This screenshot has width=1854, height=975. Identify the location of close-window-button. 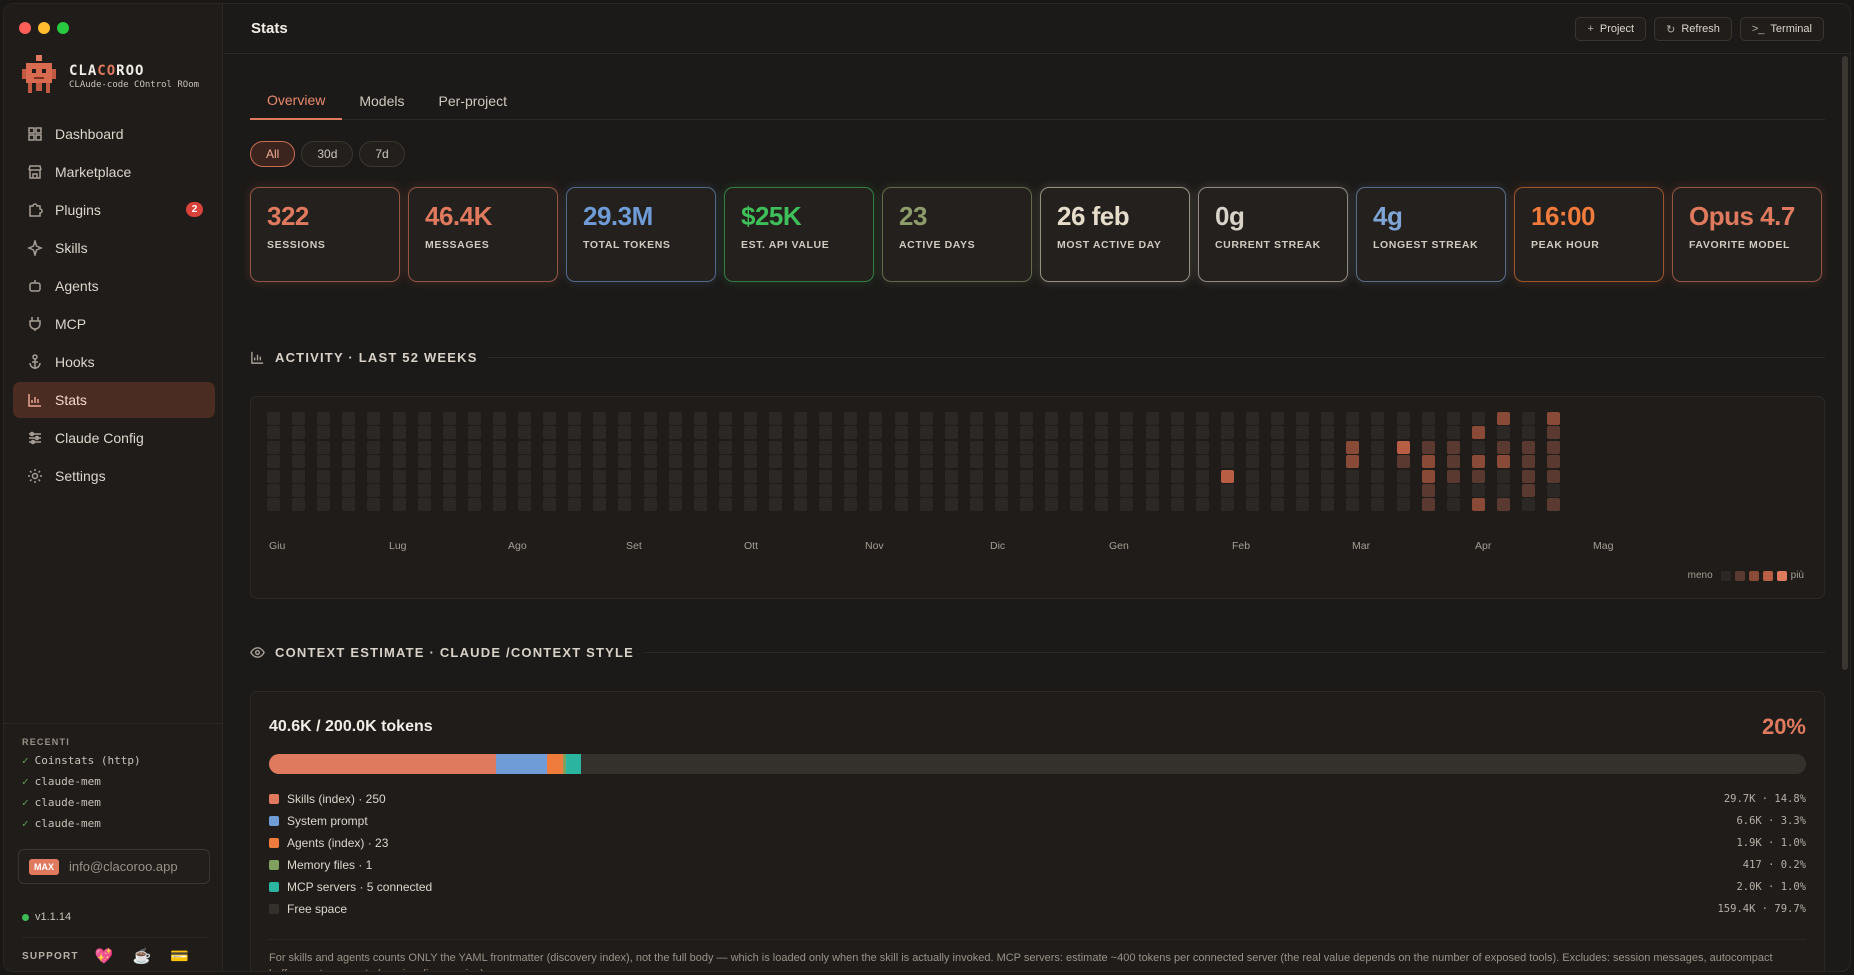
(25, 28).